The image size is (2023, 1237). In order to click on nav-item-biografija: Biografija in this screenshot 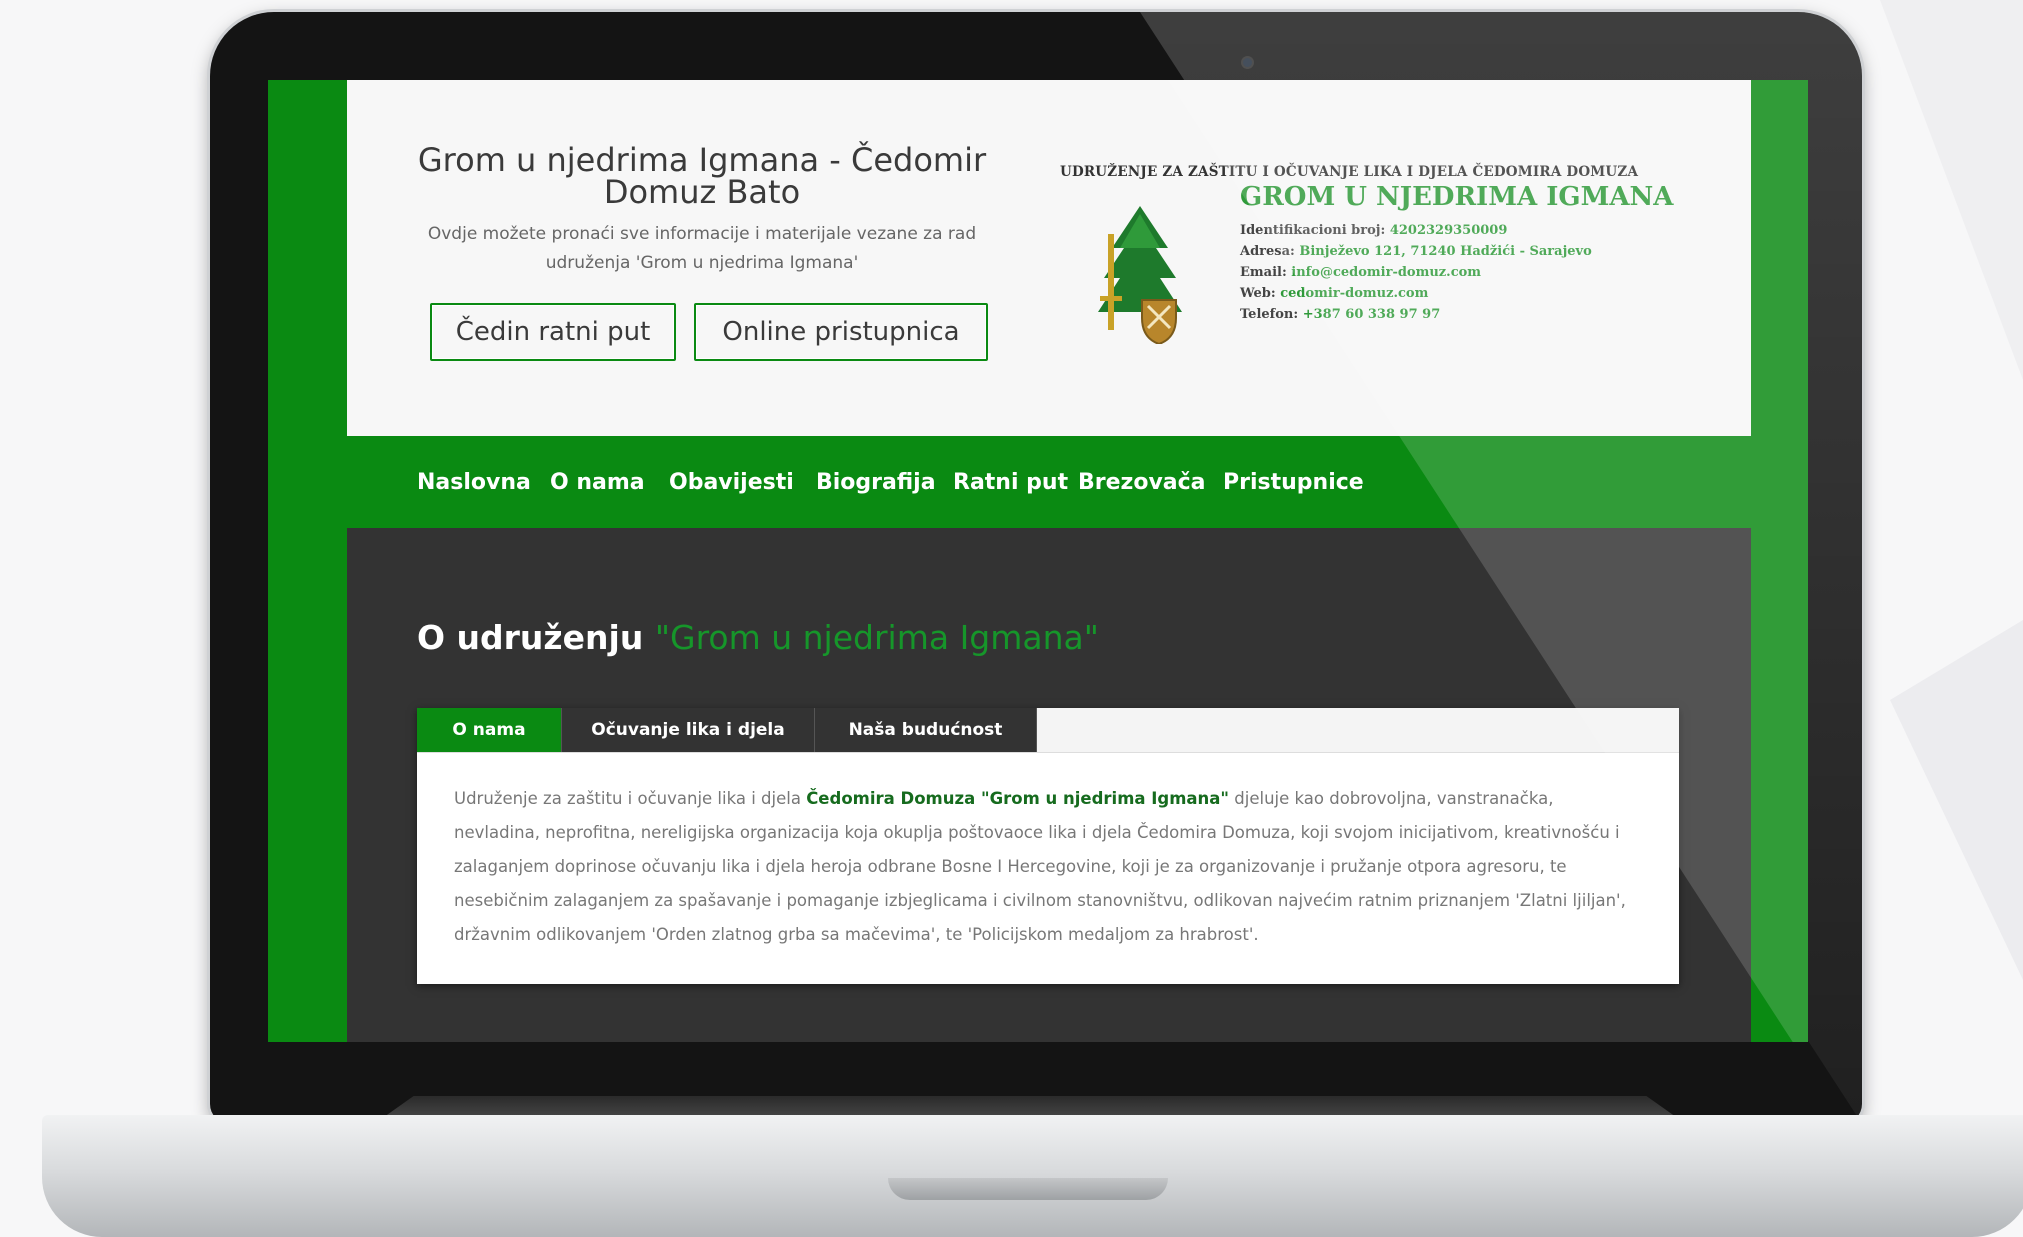, I will do `click(876, 482)`.